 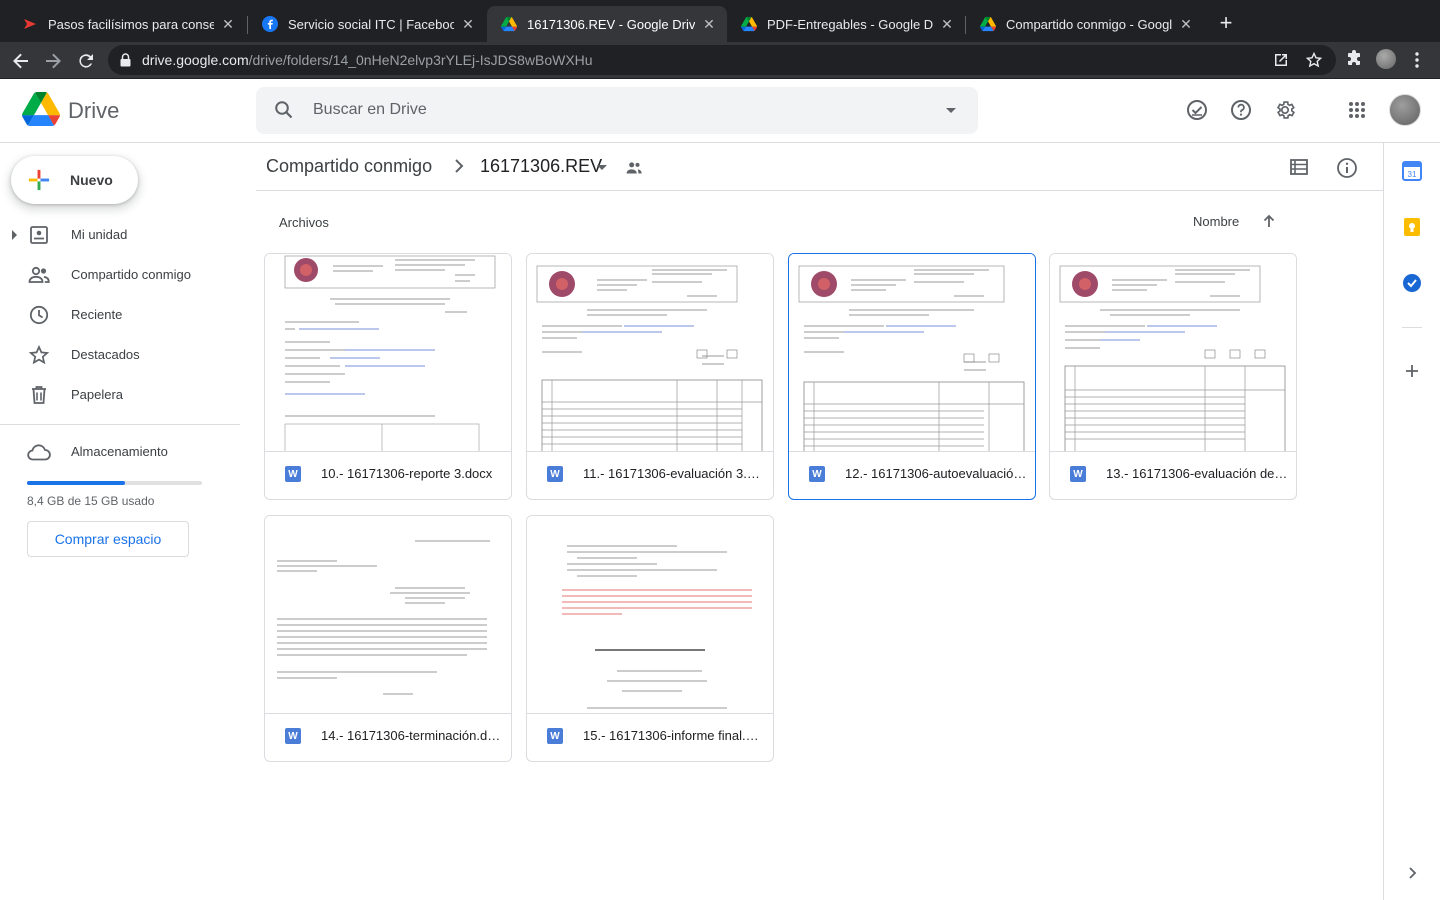 I want to click on sidebar-item-label: Destacados, so click(x=105, y=354).